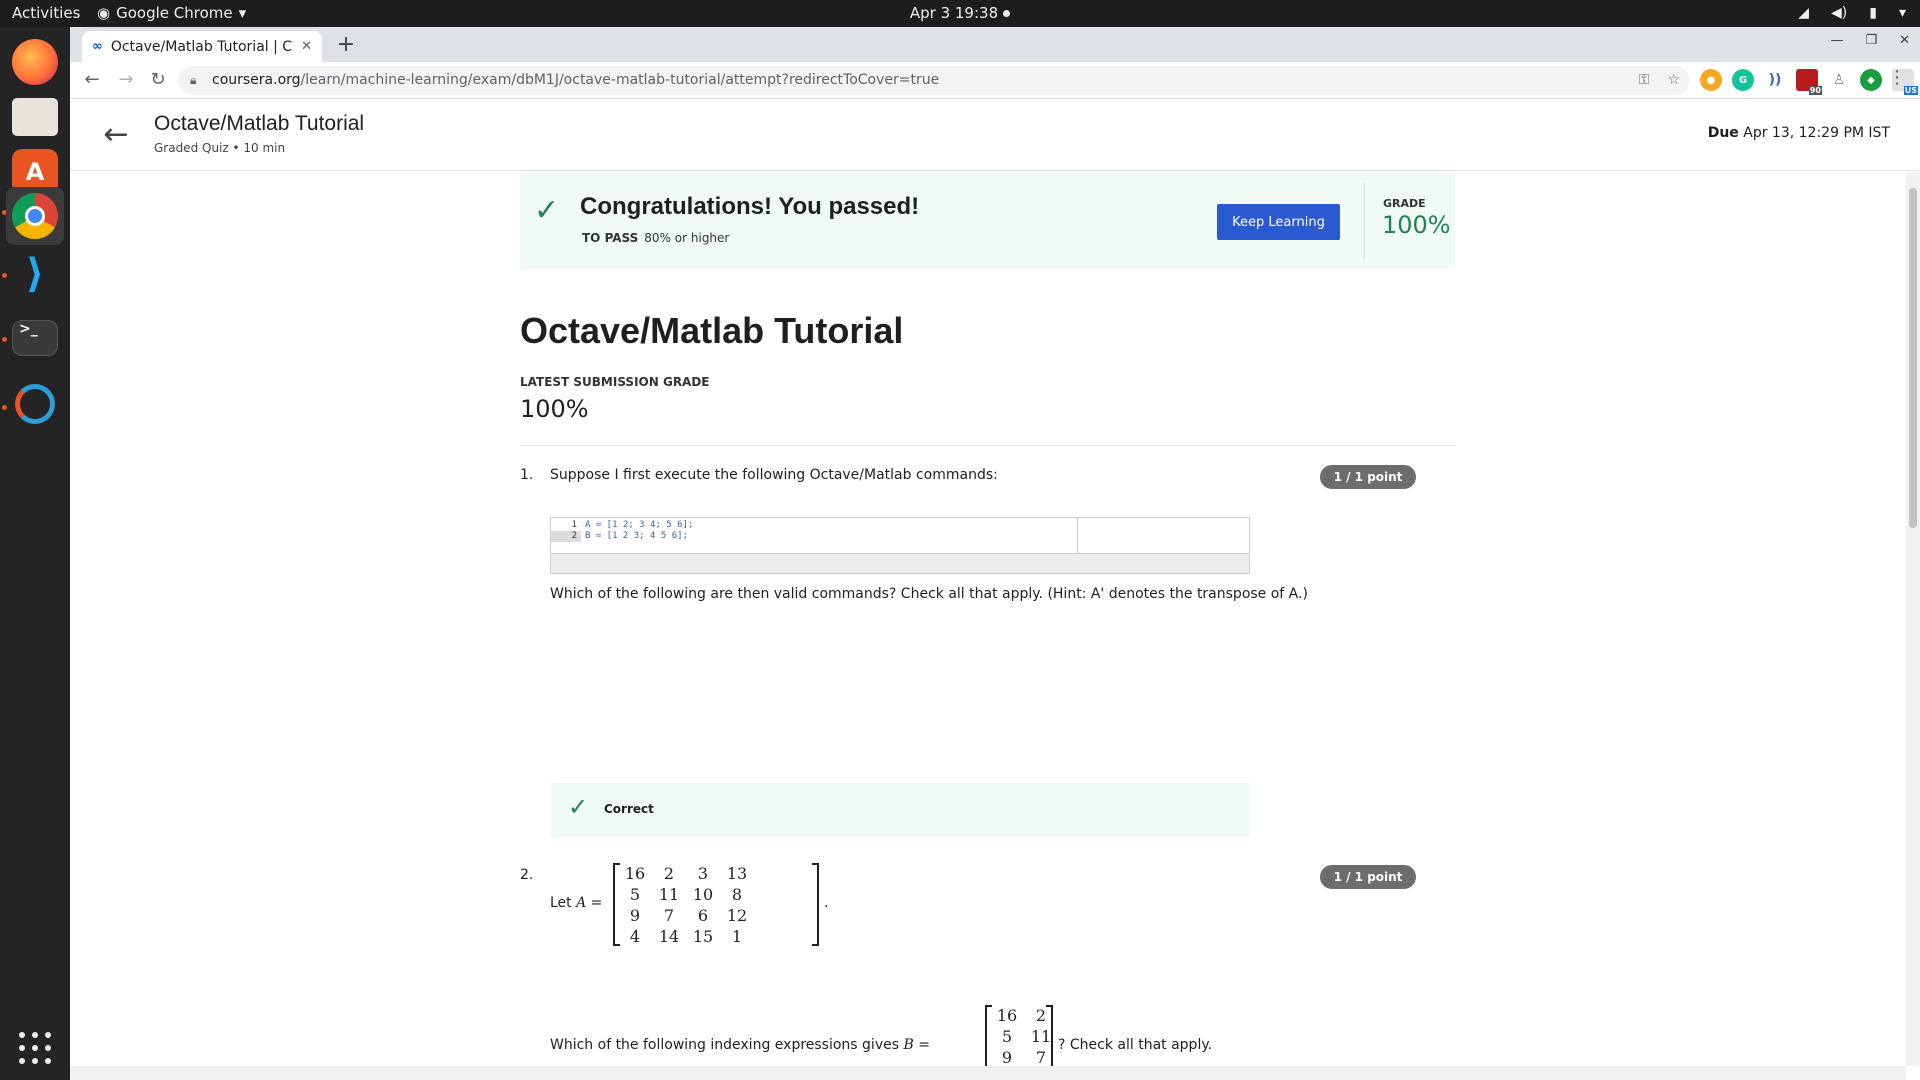 This screenshot has height=1080, width=1920. I want to click on extensions-area: ● G )) 90 ♙ ◆ US, so click(1810, 82).